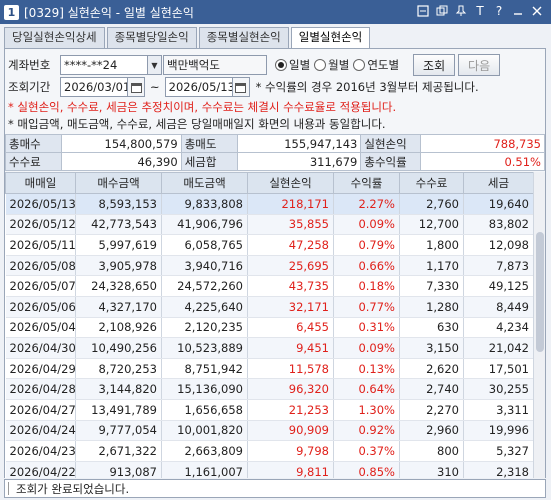 The width and height of the screenshot is (551, 500). What do you see at coordinates (40, 469) in the screenshot?
I see `cell-trade-date: 2026/04/22` at bounding box center [40, 469].